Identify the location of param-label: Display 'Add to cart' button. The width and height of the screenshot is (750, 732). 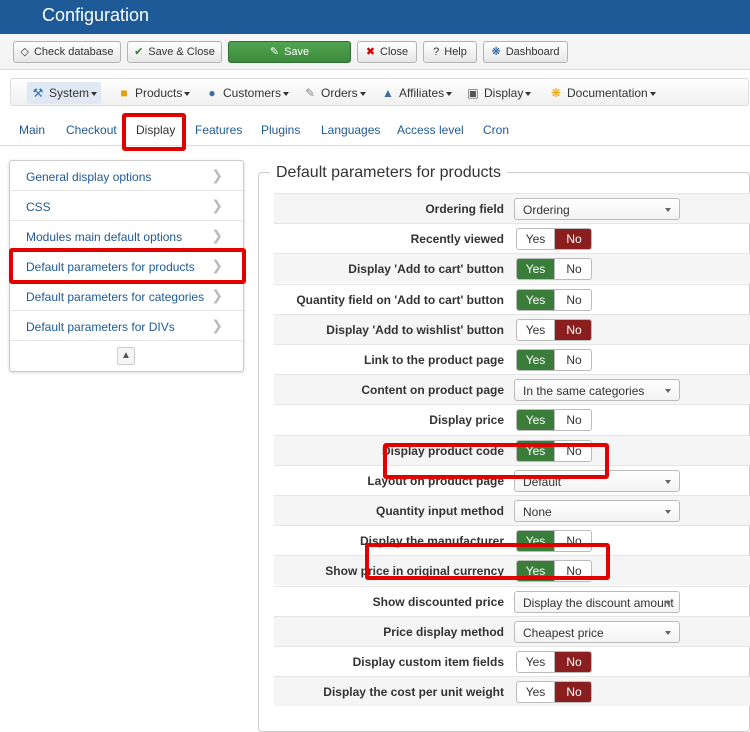
(426, 269).